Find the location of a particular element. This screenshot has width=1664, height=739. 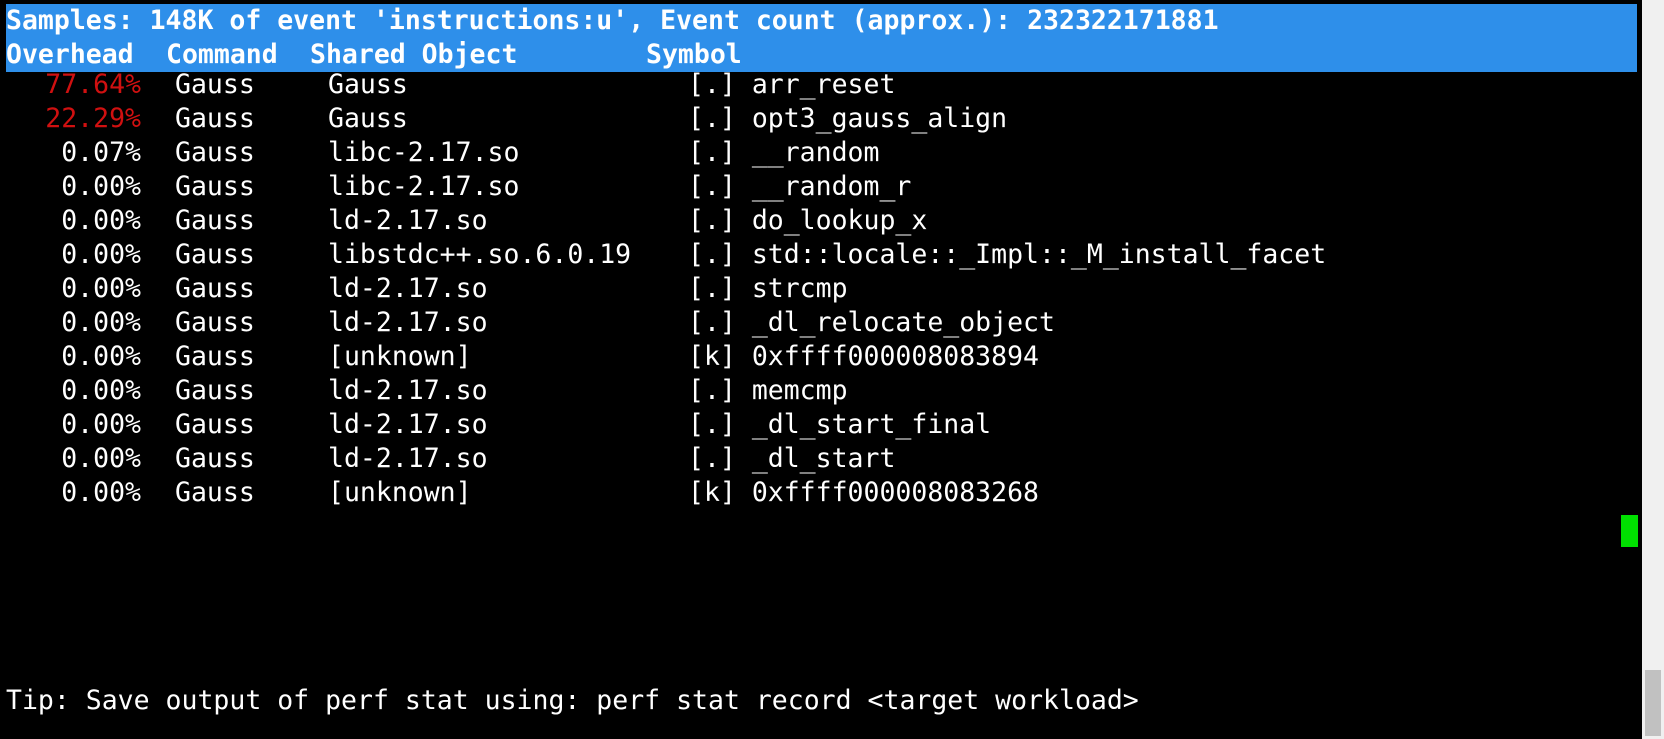

column-headers: Overhead Command Shared Object Symbol is located at coordinates (821, 55).